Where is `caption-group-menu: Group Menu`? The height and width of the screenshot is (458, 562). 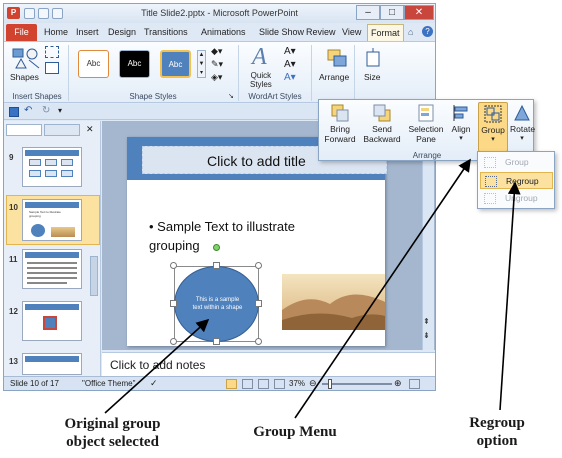 caption-group-menu: Group Menu is located at coordinates (295, 432).